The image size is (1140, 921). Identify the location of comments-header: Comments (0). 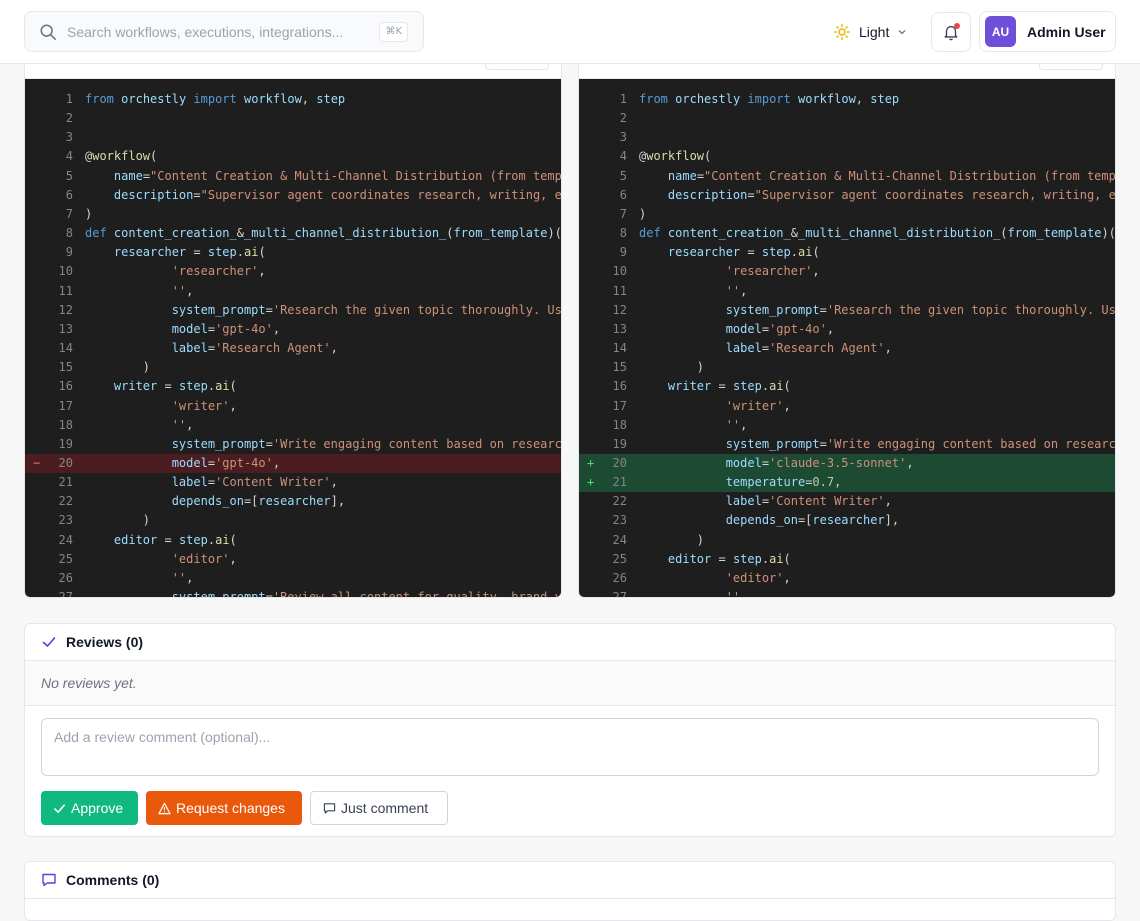
(570, 880).